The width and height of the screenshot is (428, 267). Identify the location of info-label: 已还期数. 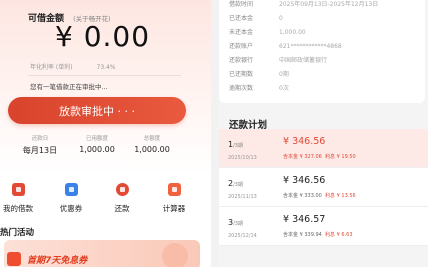
(241, 74).